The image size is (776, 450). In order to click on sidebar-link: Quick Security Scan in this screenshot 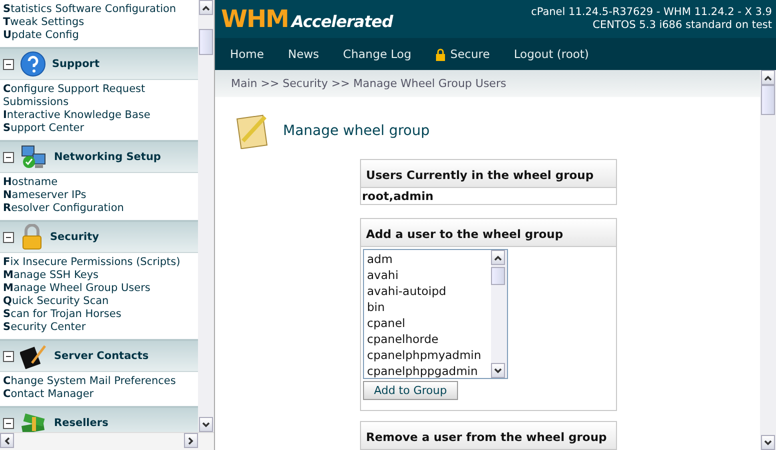, I will do `click(98, 301)`.